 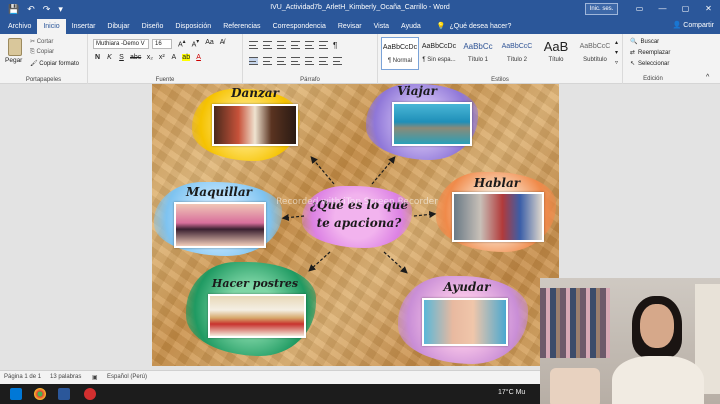 I want to click on share-button: 👤 Compartir, so click(x=693, y=26).